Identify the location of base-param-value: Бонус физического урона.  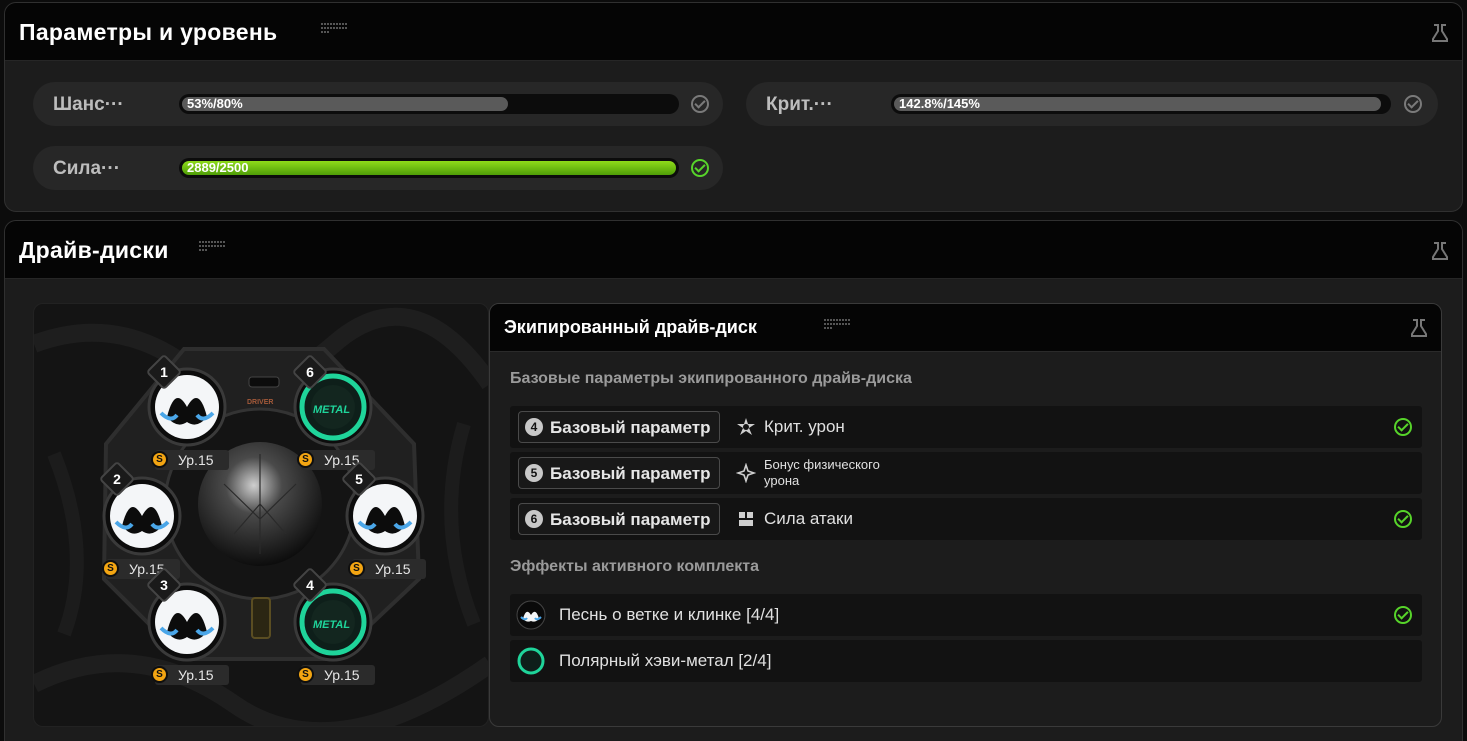
(822, 472).